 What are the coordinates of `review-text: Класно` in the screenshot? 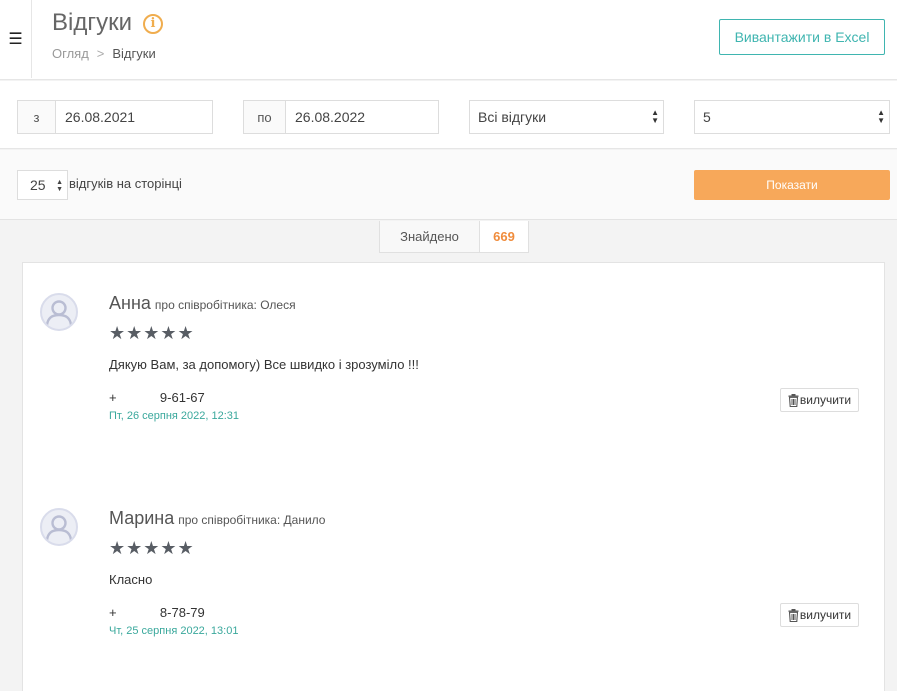 It's located at (131, 579).